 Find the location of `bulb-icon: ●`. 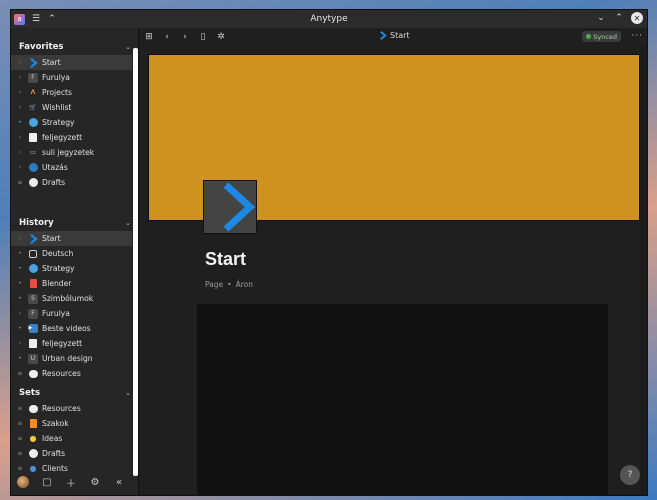

bulb-icon: ● is located at coordinates (33, 438).